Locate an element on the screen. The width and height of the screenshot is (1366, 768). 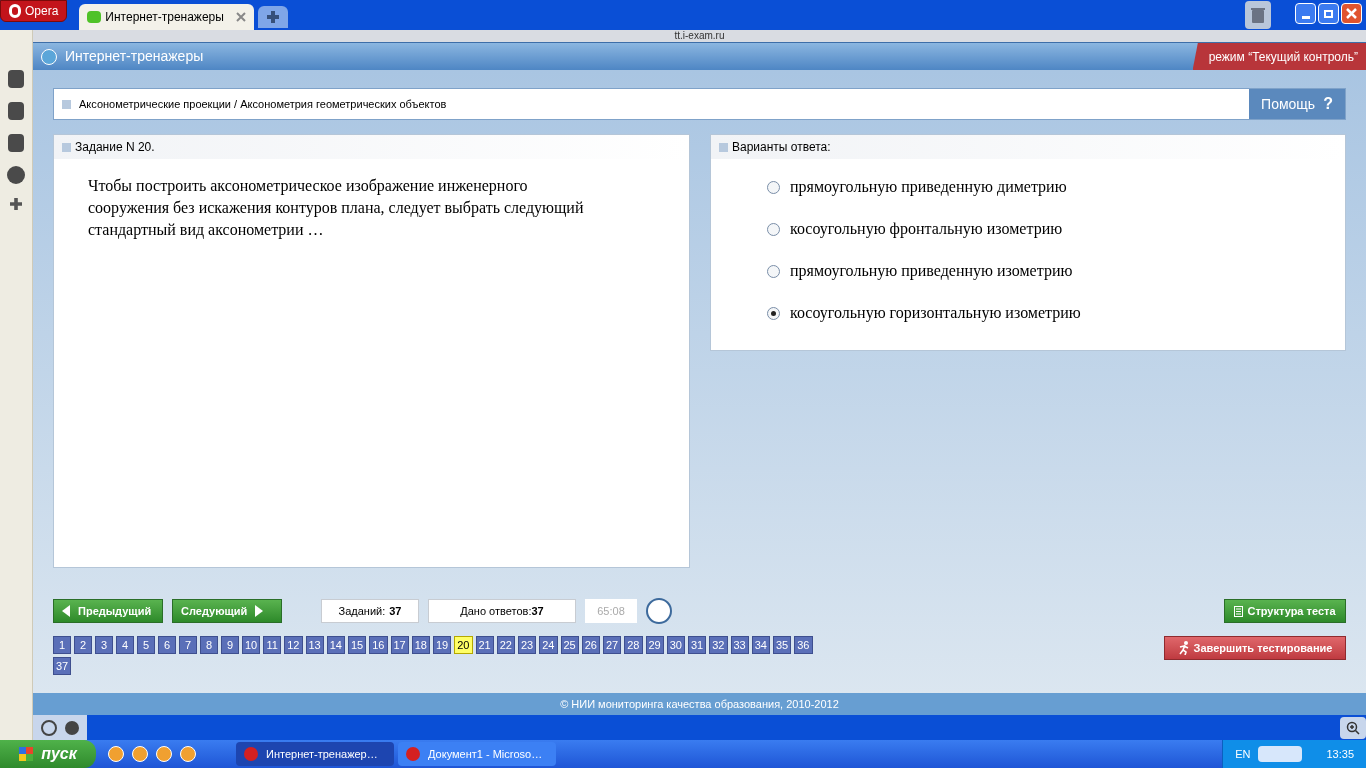
running-person-icon is located at coordinates (1183, 648).